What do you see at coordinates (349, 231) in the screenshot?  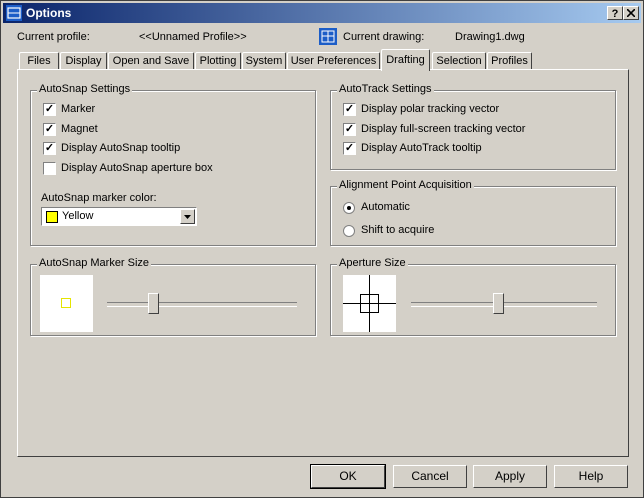 I see `shift-to-acquire-radio` at bounding box center [349, 231].